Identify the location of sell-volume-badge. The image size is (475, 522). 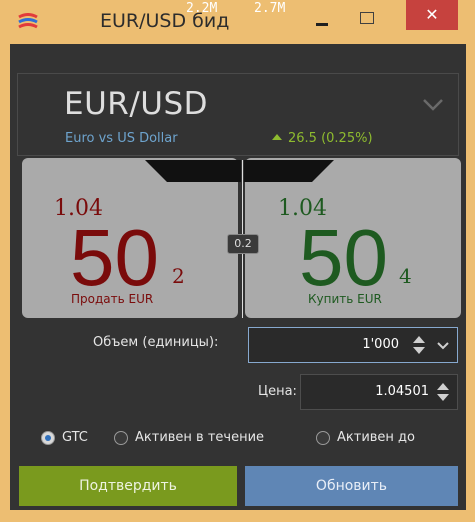
(193, 171).